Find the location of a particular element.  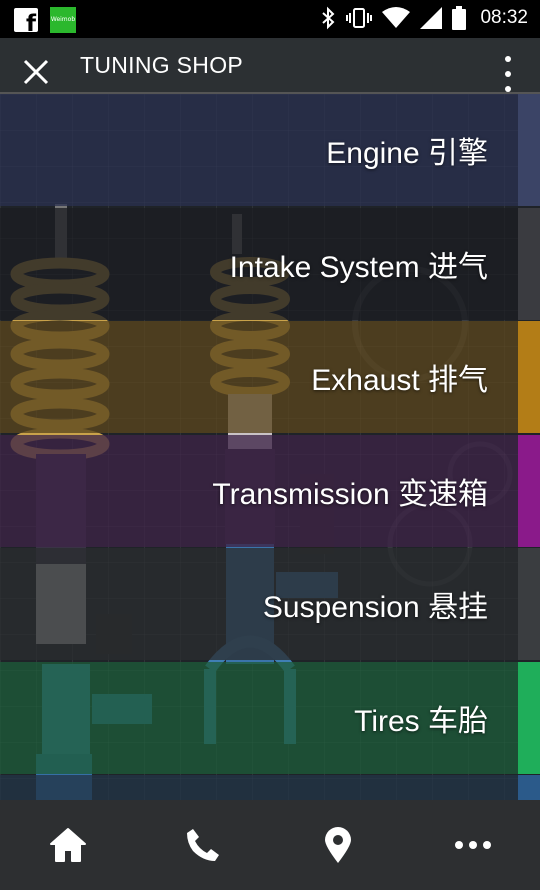

category-transmission: Transmission 变速箱 is located at coordinates (270, 490).